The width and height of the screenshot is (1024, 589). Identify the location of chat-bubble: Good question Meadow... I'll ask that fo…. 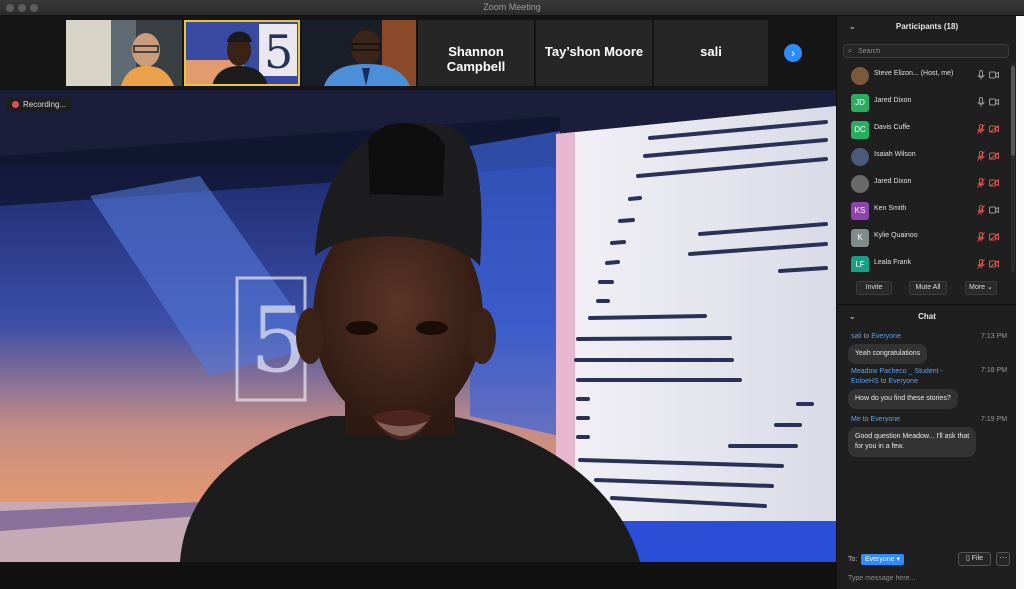
(912, 442).